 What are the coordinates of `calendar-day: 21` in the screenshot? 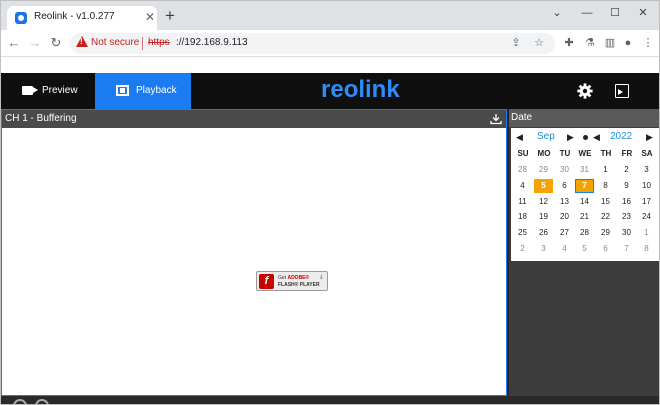 It's located at (584, 217).